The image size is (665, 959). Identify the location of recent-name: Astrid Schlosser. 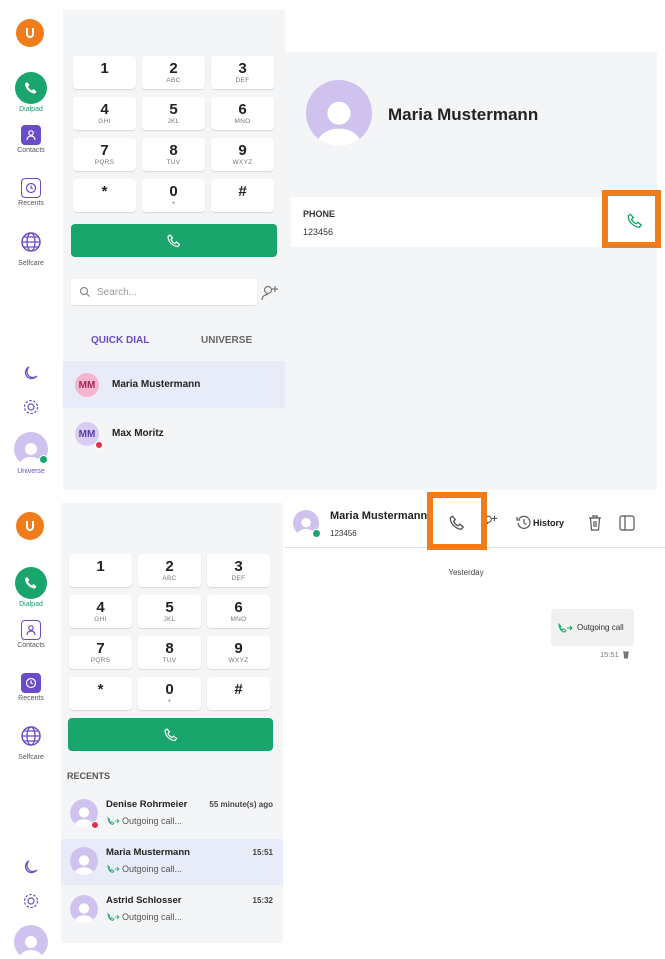
(144, 900).